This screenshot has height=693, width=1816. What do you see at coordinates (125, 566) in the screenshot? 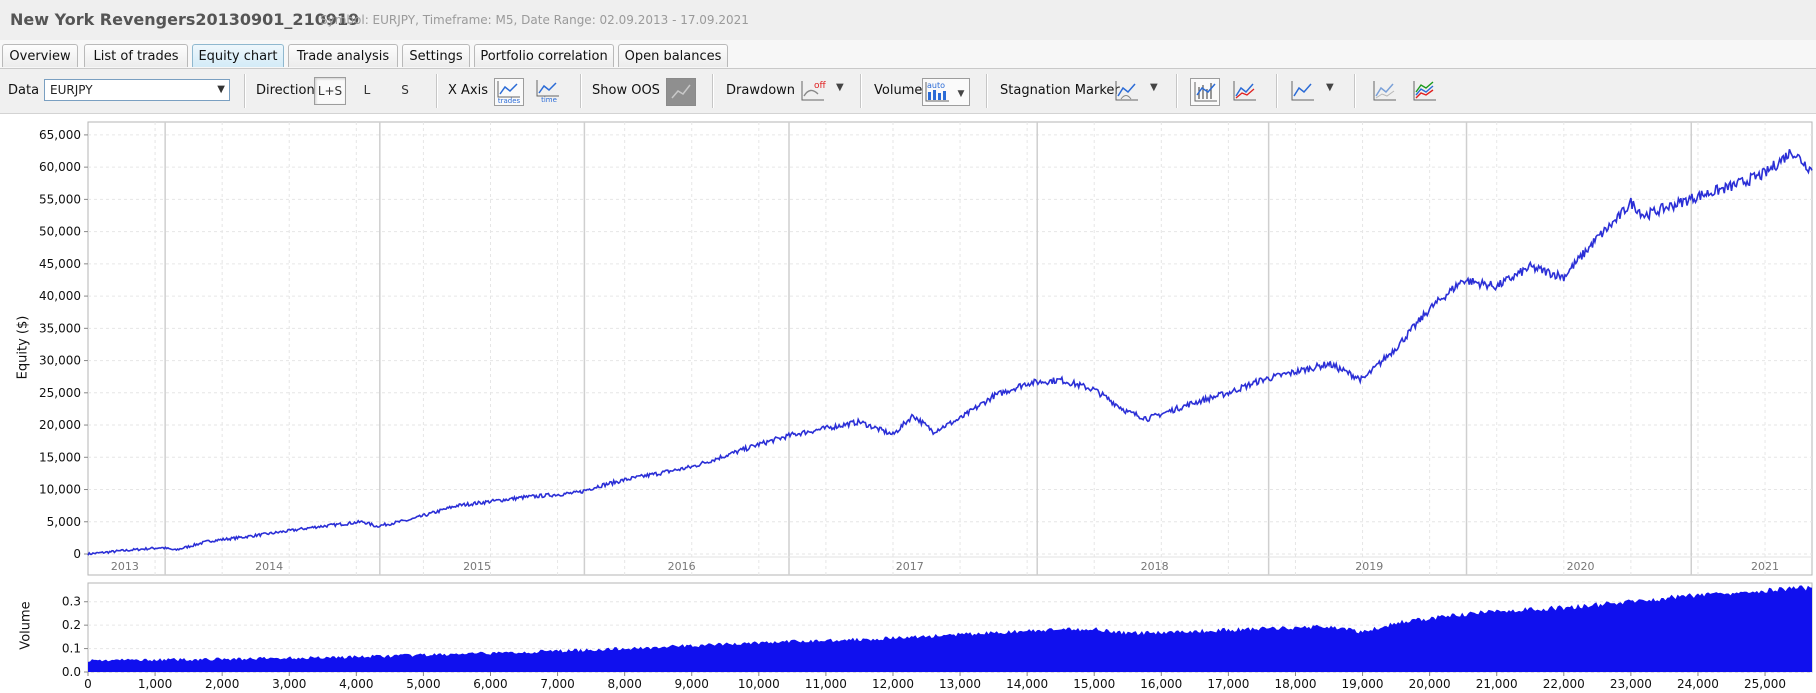
I see `year-label: 2013` at bounding box center [125, 566].